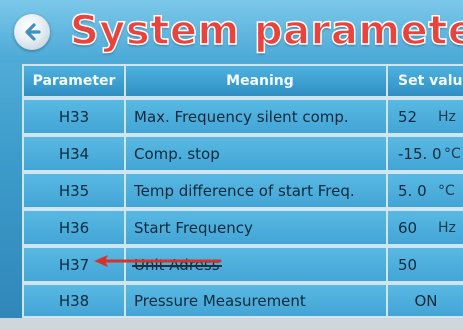 The height and width of the screenshot is (329, 463). I want to click on table-row: H33 Max. Frequency silent comp. 52 Hz, so click(242, 116).